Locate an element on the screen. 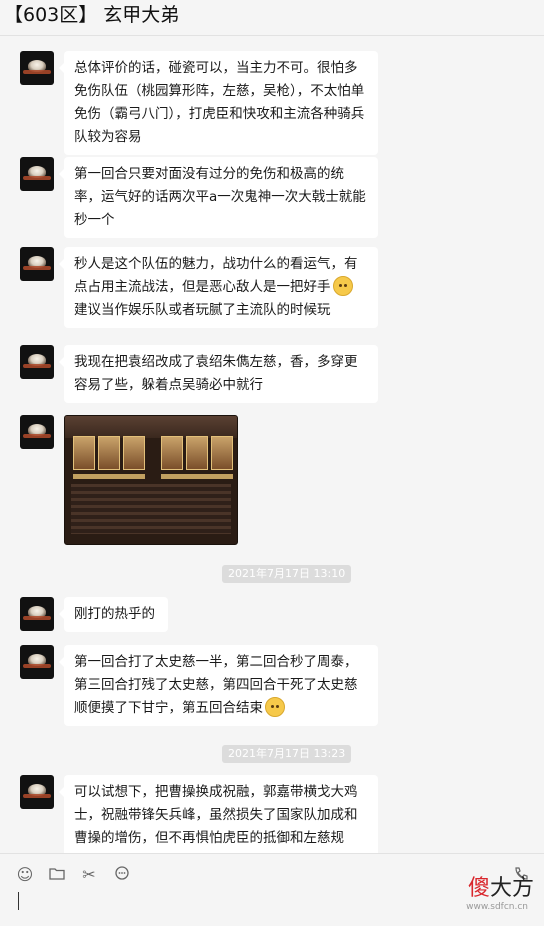  timestamp: 2021年7月17日 13:23 is located at coordinates (287, 754).